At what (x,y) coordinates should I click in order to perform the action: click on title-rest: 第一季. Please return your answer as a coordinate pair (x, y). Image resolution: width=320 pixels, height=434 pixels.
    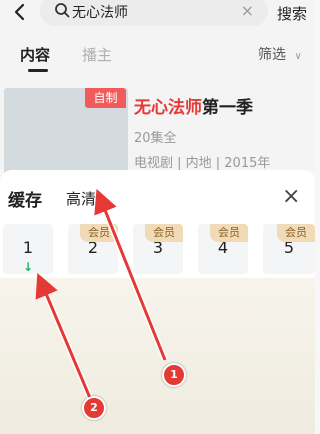
    Looking at the image, I should click on (227, 108).